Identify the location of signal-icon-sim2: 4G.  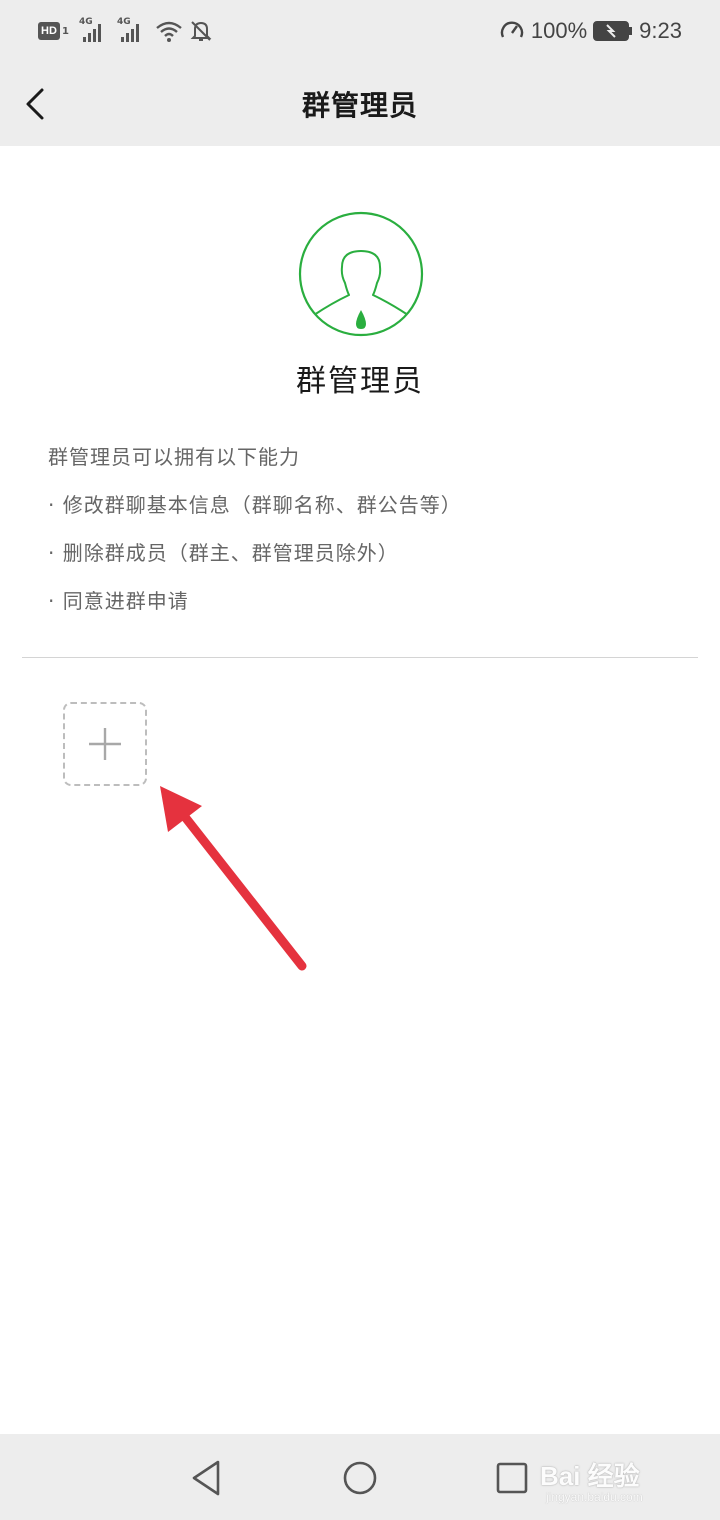
(129, 30).